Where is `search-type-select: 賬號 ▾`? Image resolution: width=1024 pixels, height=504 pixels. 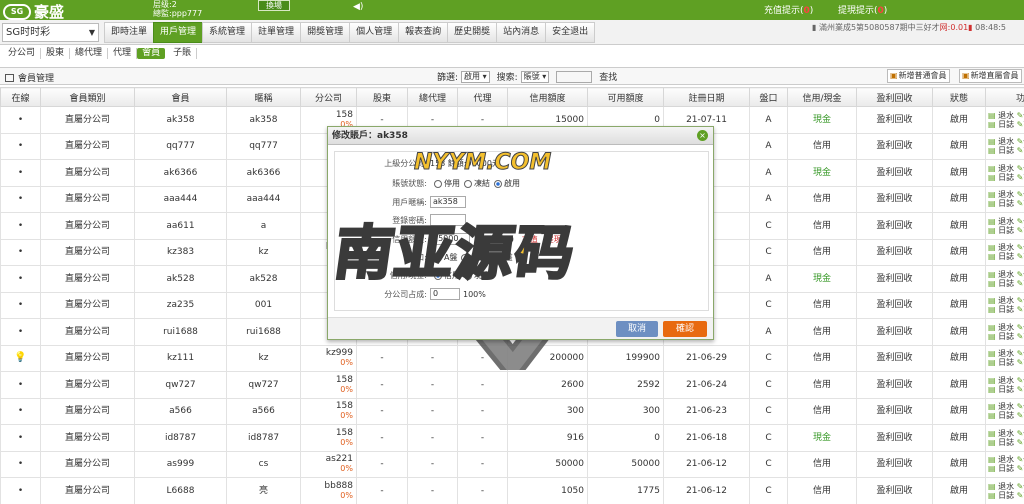 search-type-select: 賬號 ▾ is located at coordinates (535, 76).